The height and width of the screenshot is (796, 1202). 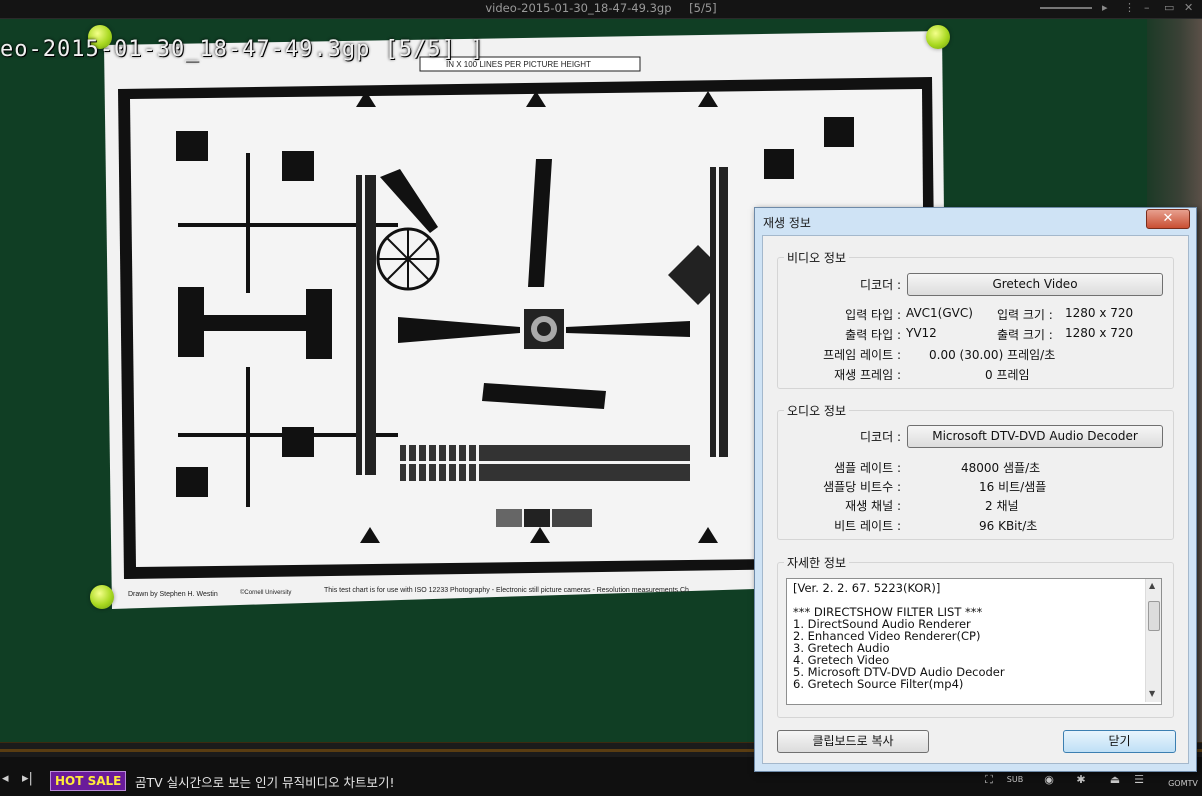 What do you see at coordinates (27, 778) in the screenshot?
I see `next-icon: ▸|` at bounding box center [27, 778].